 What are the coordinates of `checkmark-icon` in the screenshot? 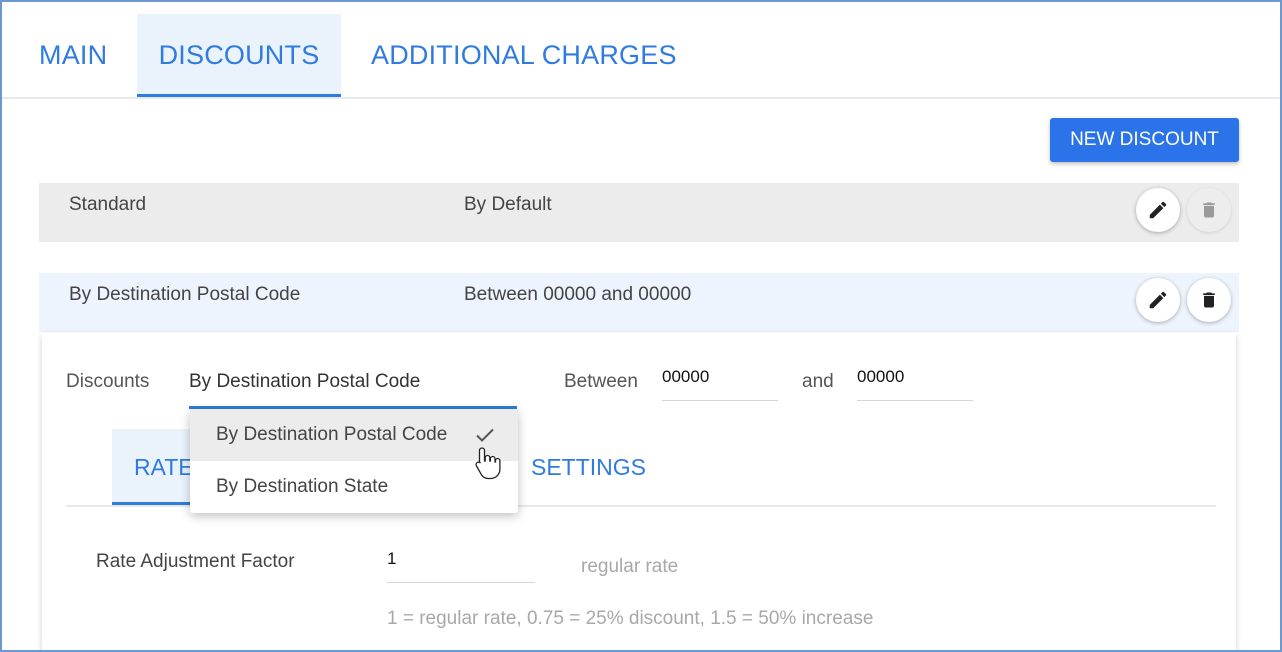 It's located at (485, 435).